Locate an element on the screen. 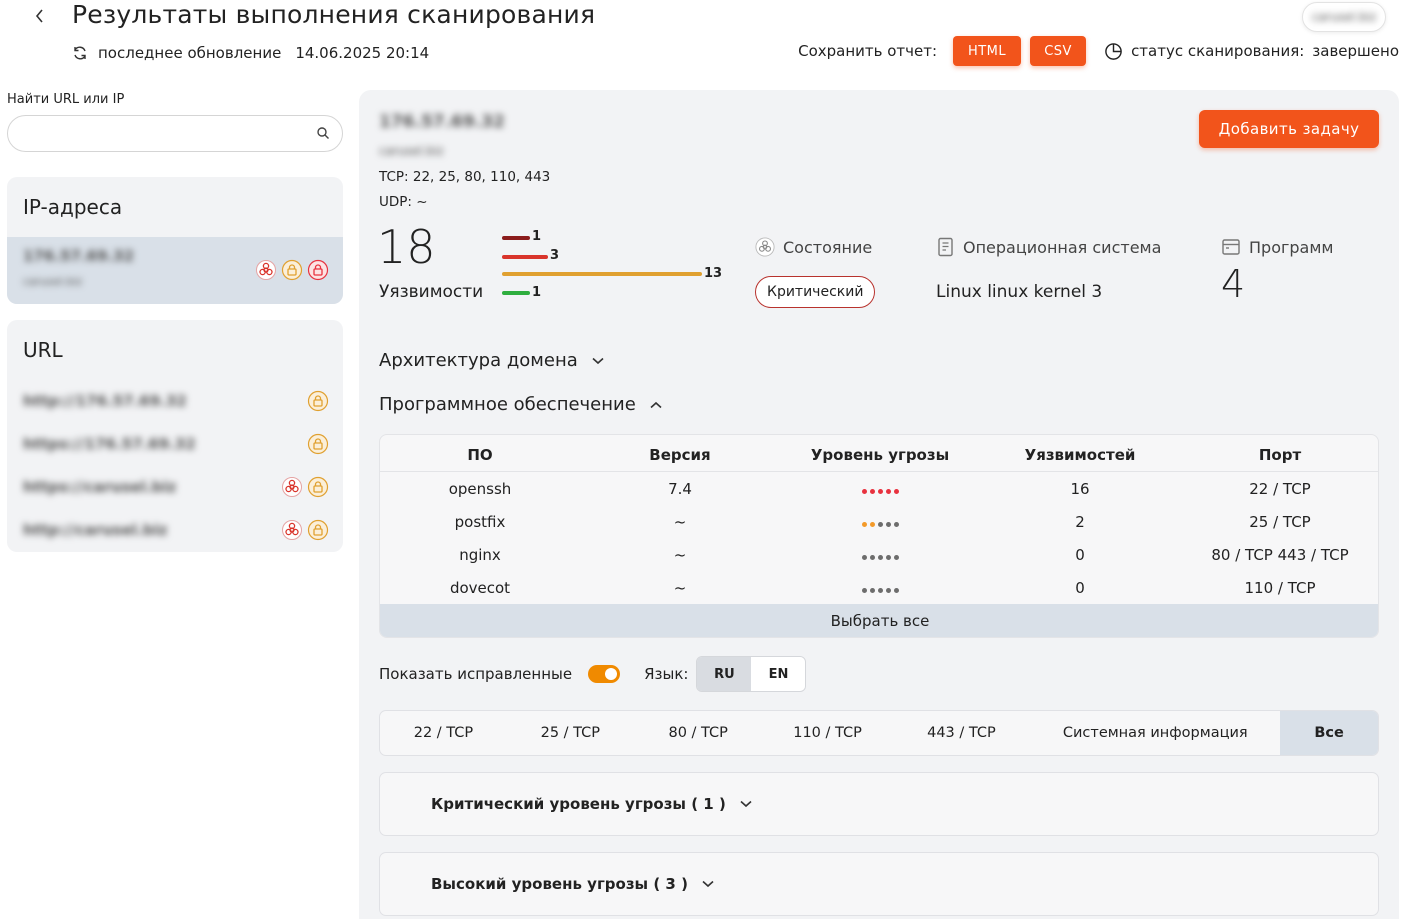 The width and height of the screenshot is (1404, 919). software-toggle: Программное обеспечение is located at coordinates (520, 404).